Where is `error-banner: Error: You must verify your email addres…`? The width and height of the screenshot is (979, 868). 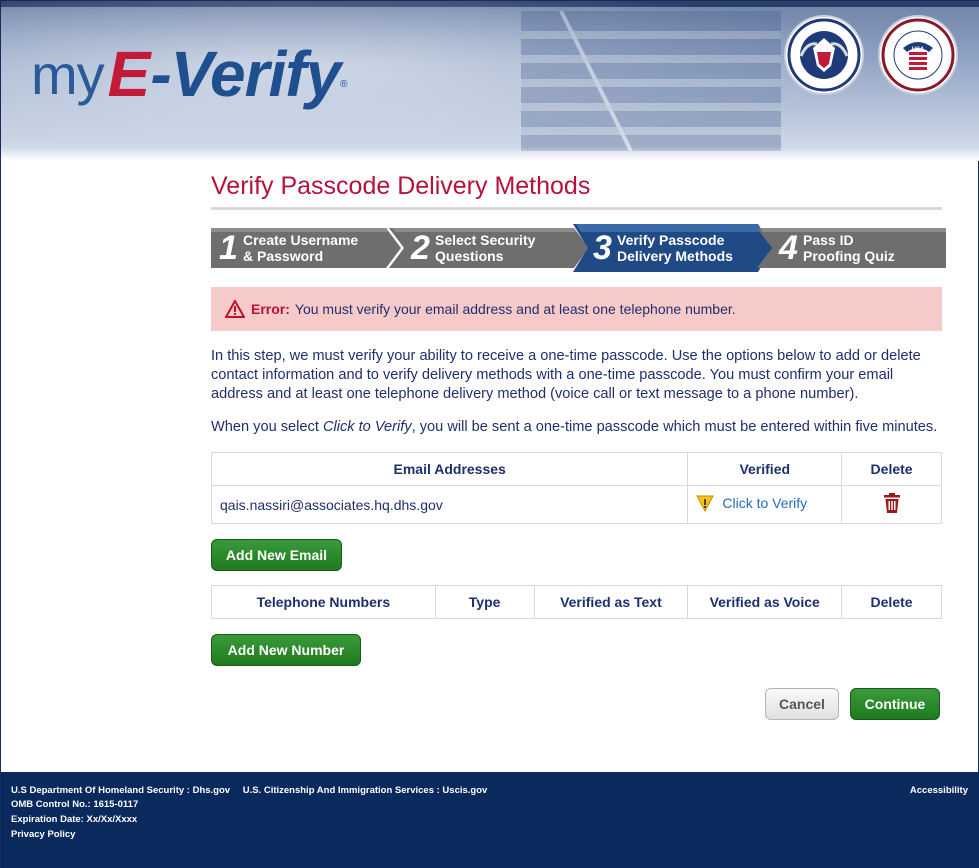
error-banner: Error: You must verify your email addres… is located at coordinates (576, 309).